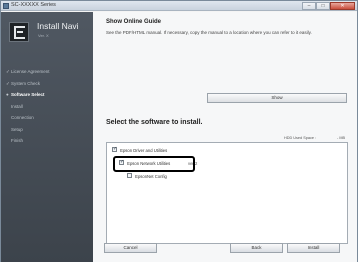  I want to click on app-name: Install Navi, so click(58, 26).